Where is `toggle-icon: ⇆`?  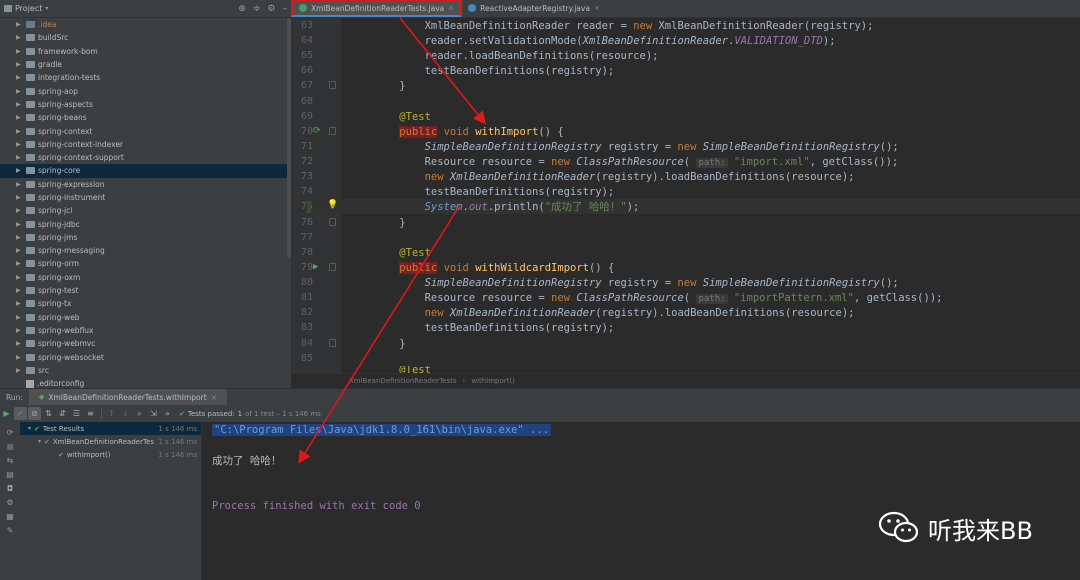 toggle-icon: ⇆ is located at coordinates (10, 460).